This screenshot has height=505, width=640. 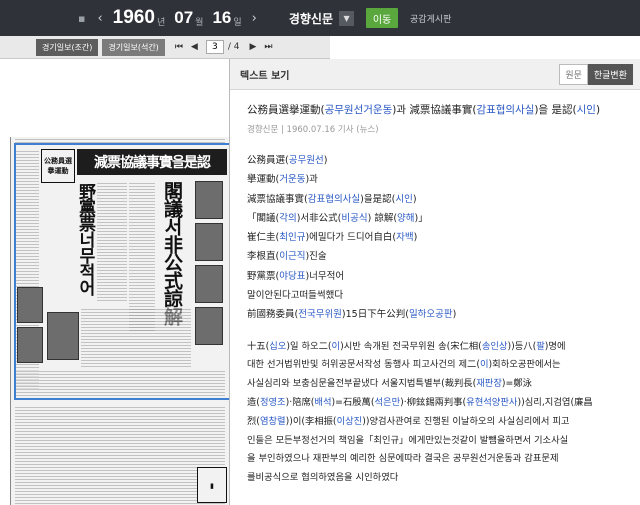 I want to click on body-line-text: )·陪席(, so click(x=300, y=403).